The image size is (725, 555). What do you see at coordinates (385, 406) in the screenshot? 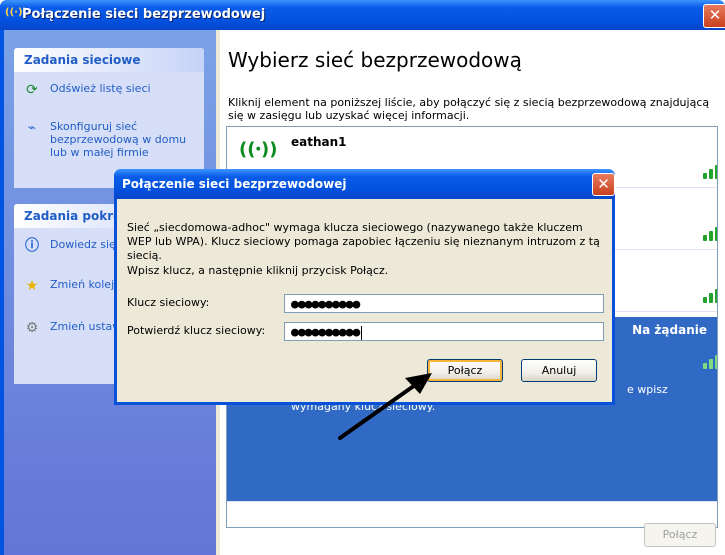
I see `pointer-arrow-icon` at bounding box center [385, 406].